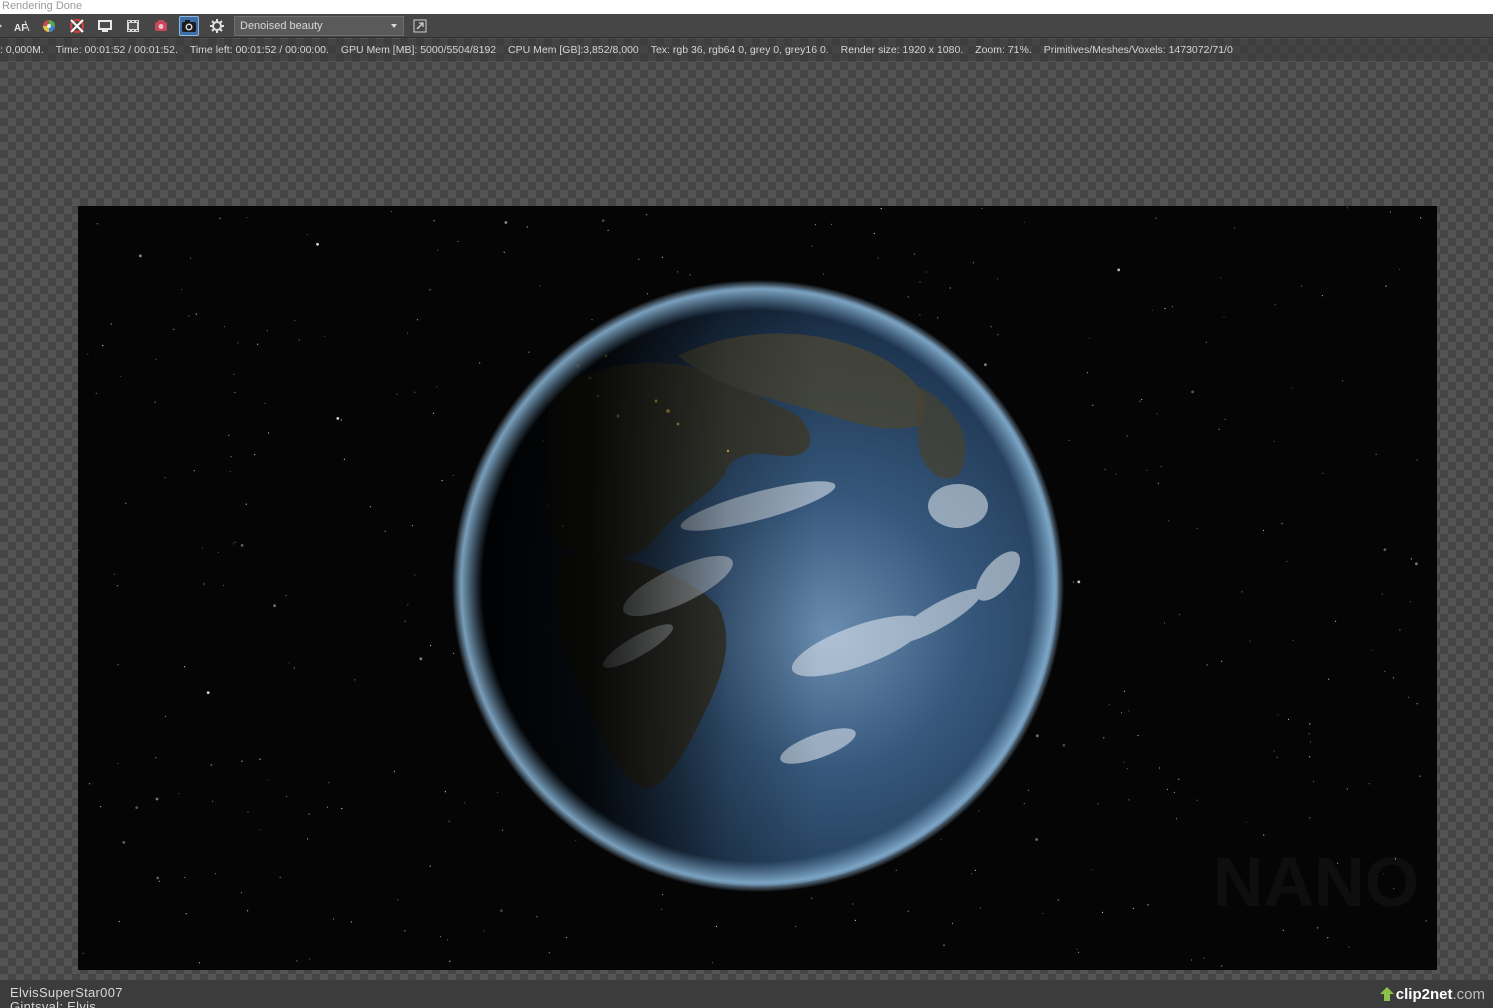 The height and width of the screenshot is (1008, 1493). What do you see at coordinates (161, 26) in the screenshot?
I see `save-render-icon` at bounding box center [161, 26].